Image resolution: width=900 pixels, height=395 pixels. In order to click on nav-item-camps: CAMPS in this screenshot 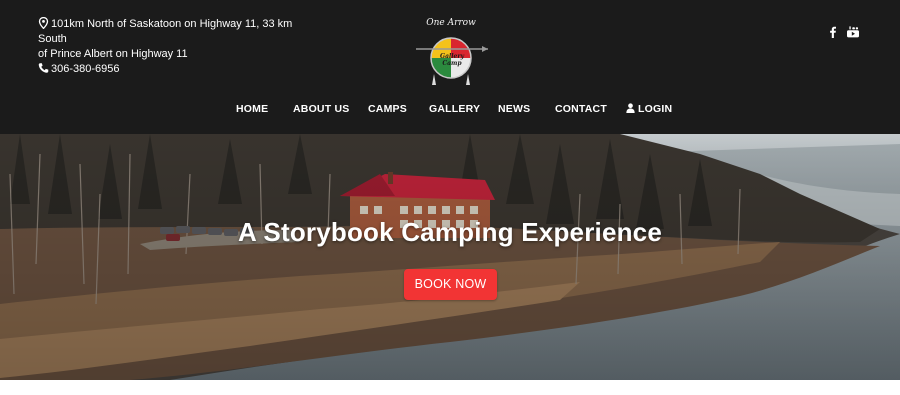, I will do `click(387, 109)`.